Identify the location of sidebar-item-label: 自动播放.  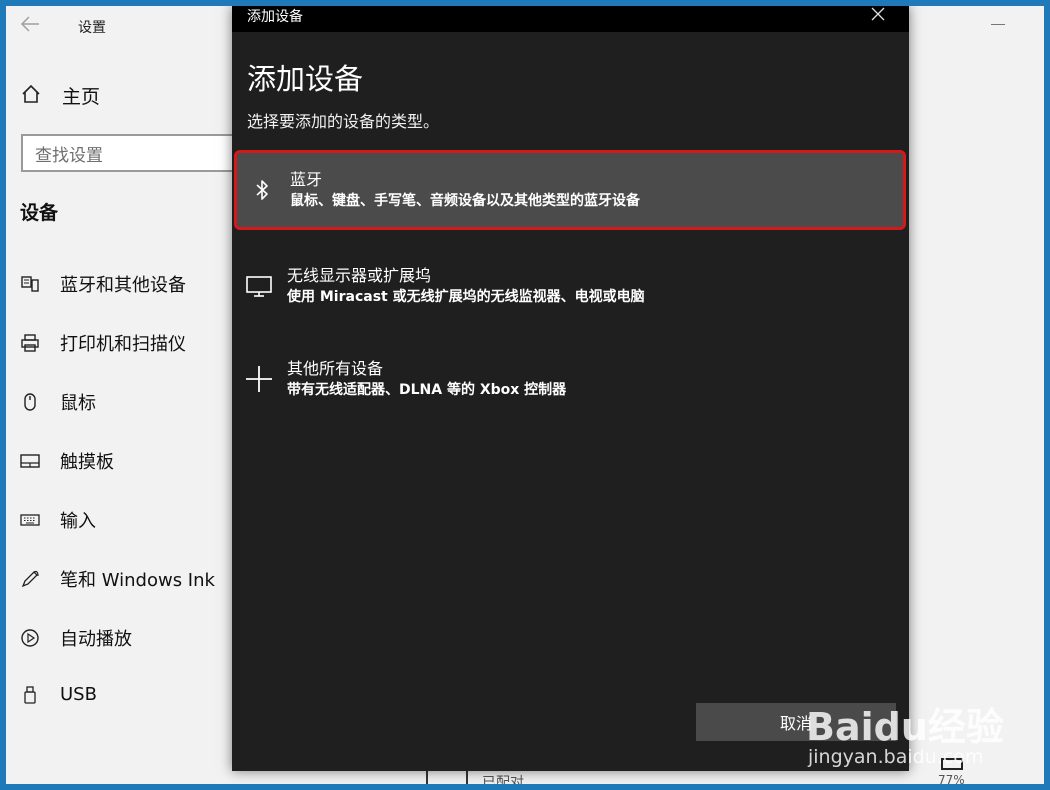
(96, 639).